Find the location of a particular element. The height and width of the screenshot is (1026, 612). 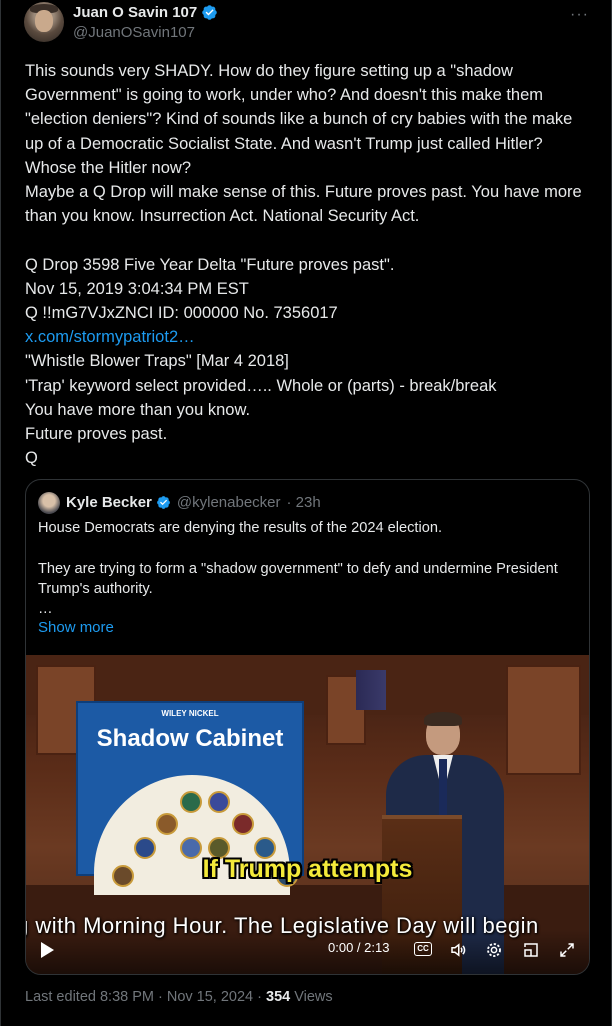

quote-author-handle: @kylenabecker is located at coordinates (229, 502).